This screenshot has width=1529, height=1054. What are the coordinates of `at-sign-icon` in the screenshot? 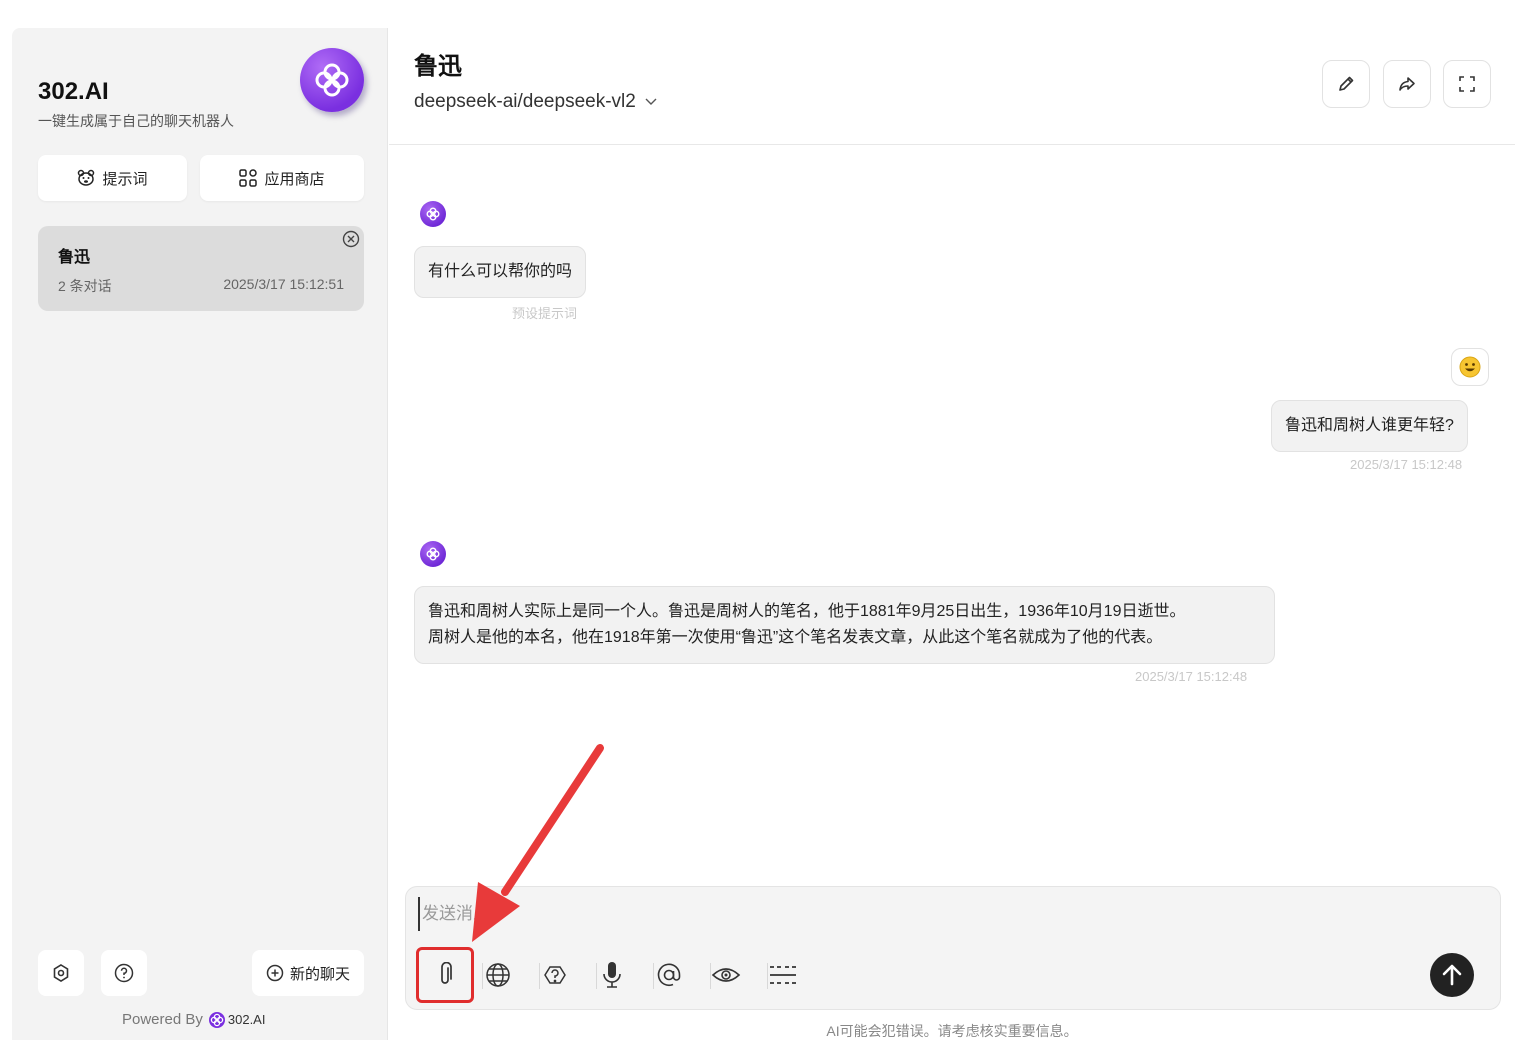 It's located at (669, 975).